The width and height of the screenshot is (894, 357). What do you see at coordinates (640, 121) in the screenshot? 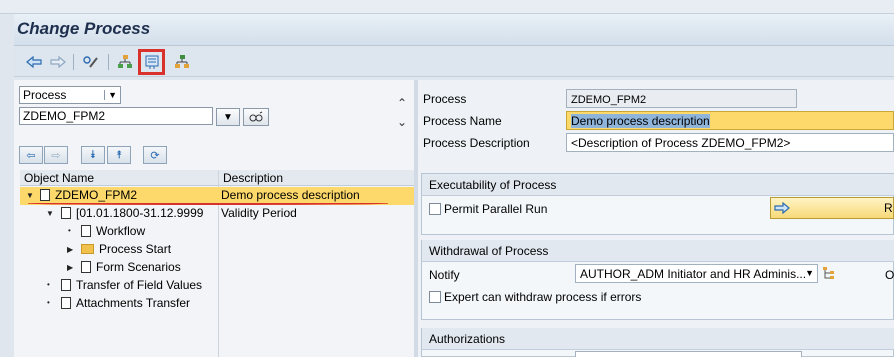
I see `process-name-value: Demo process description` at bounding box center [640, 121].